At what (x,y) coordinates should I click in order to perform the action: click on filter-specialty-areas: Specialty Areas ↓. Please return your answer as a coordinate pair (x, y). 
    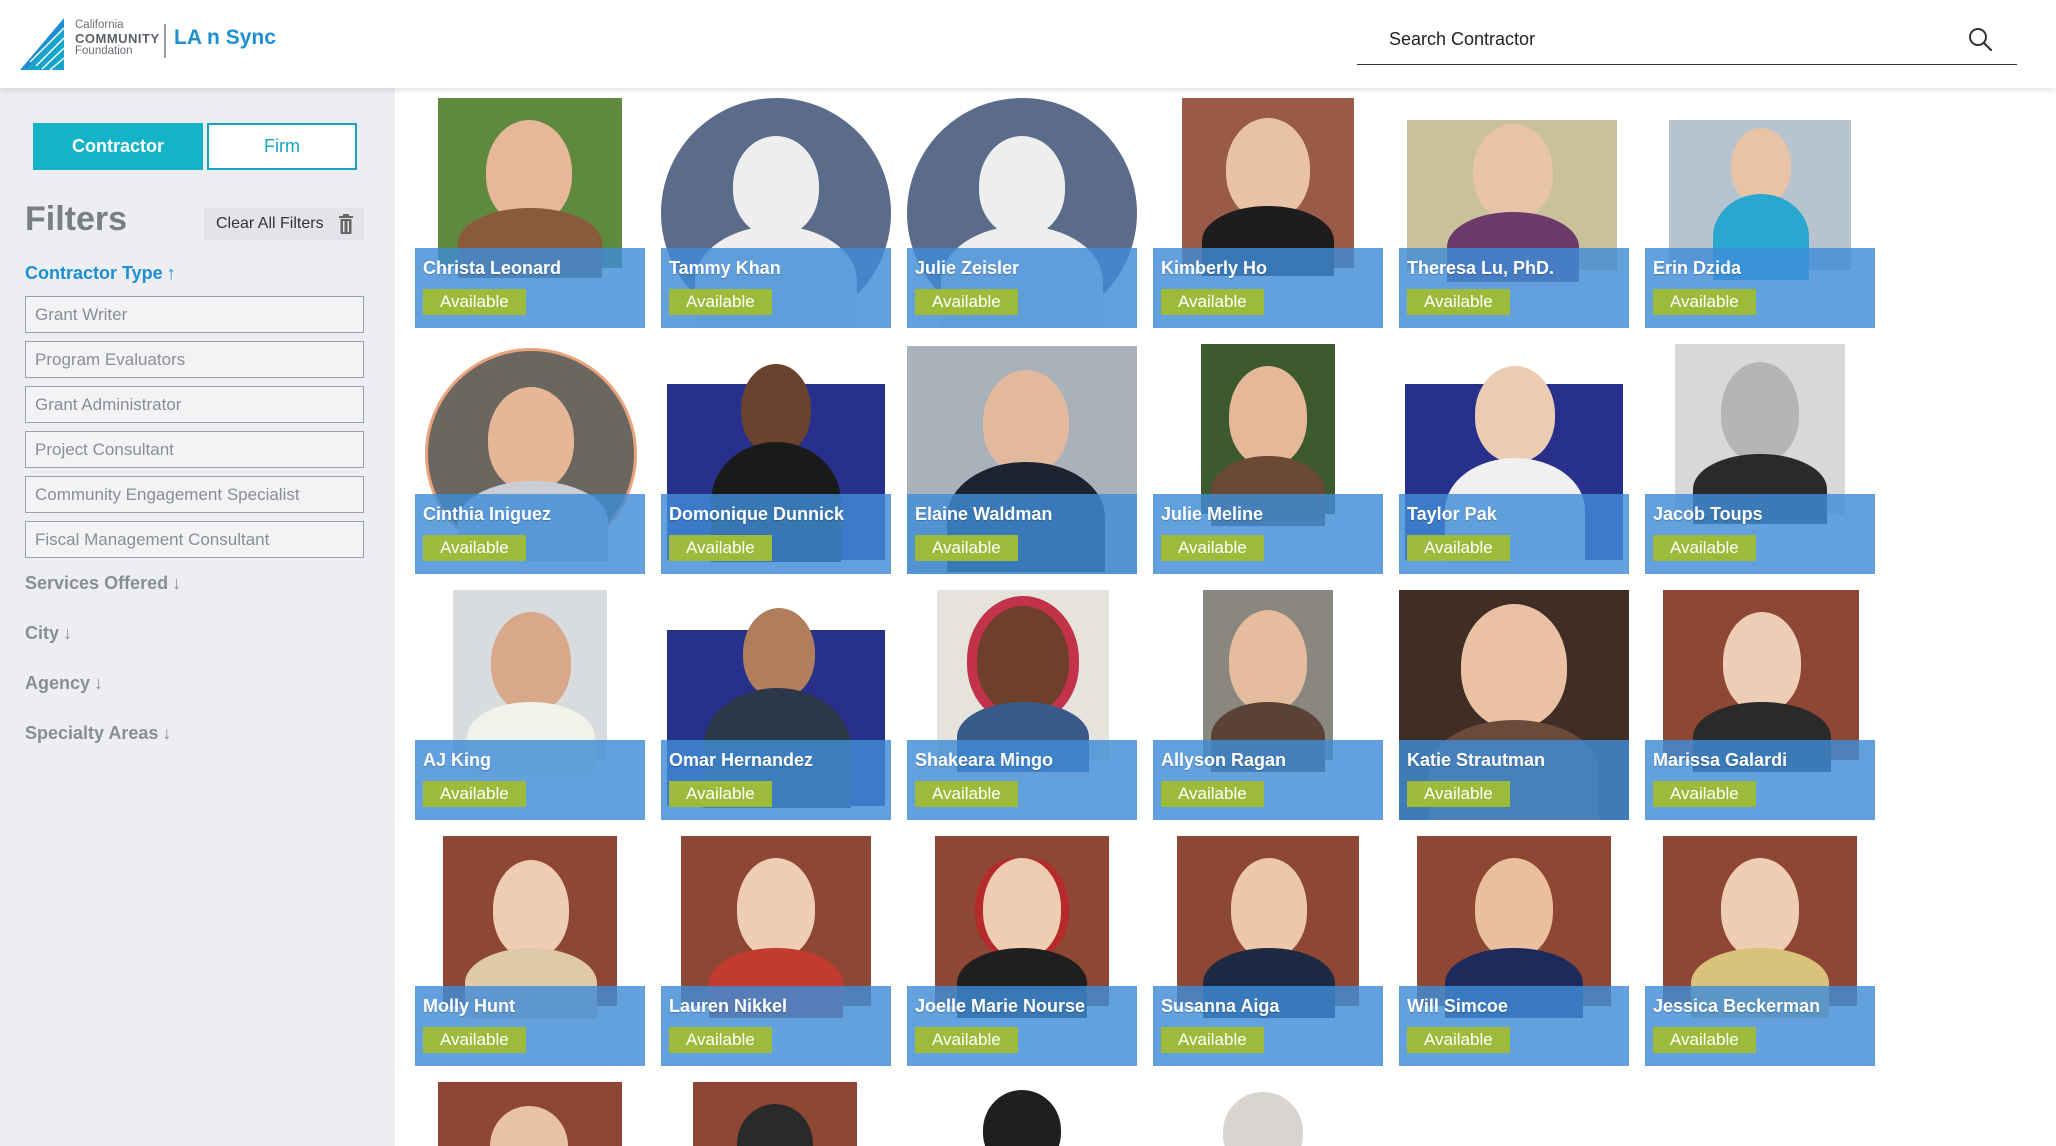
    Looking at the image, I should click on (98, 733).